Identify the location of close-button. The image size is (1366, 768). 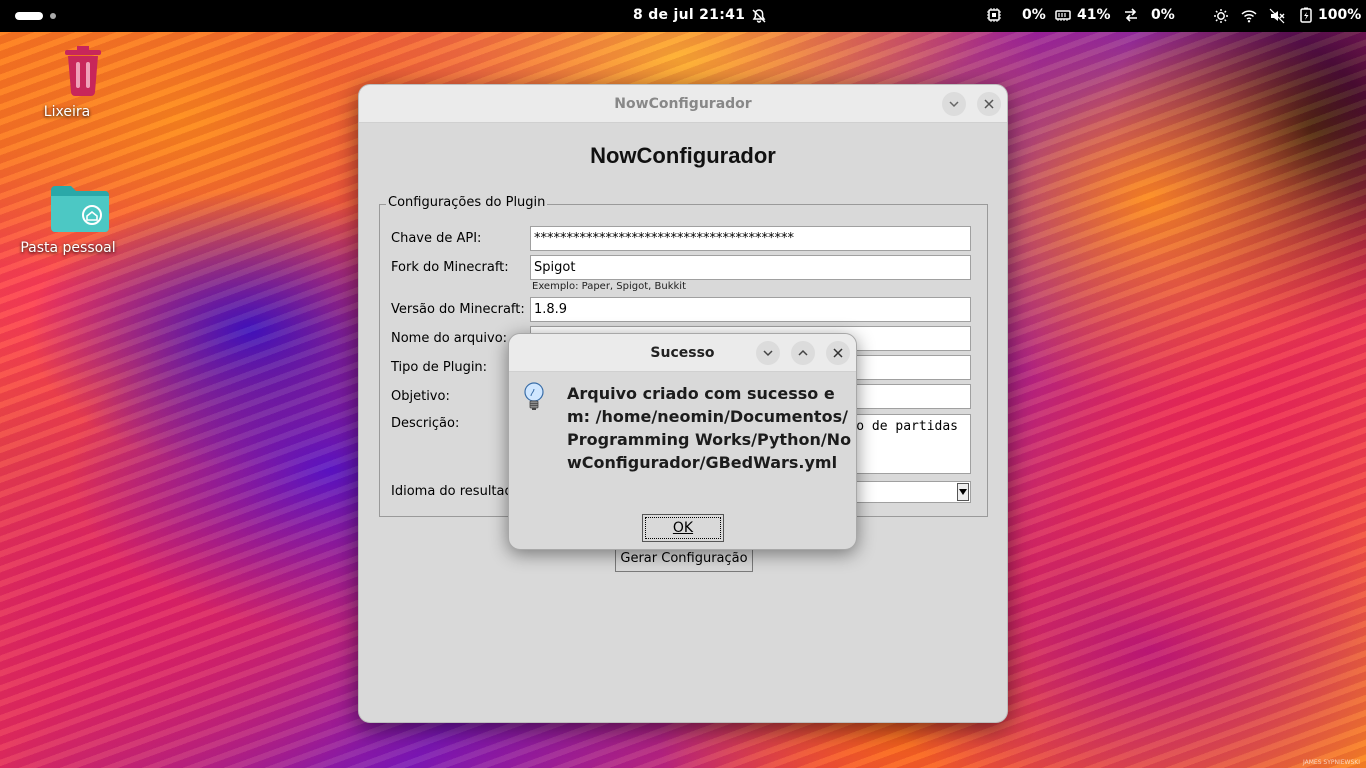
(989, 104).